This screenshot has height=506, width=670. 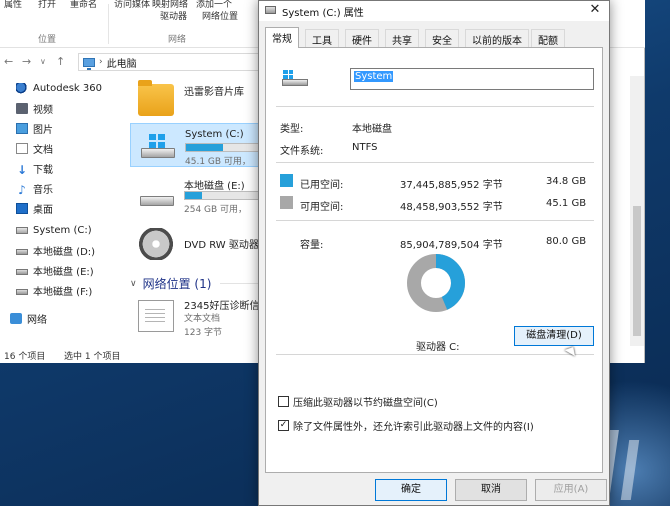 I want to click on text-file-icon, so click(x=156, y=316).